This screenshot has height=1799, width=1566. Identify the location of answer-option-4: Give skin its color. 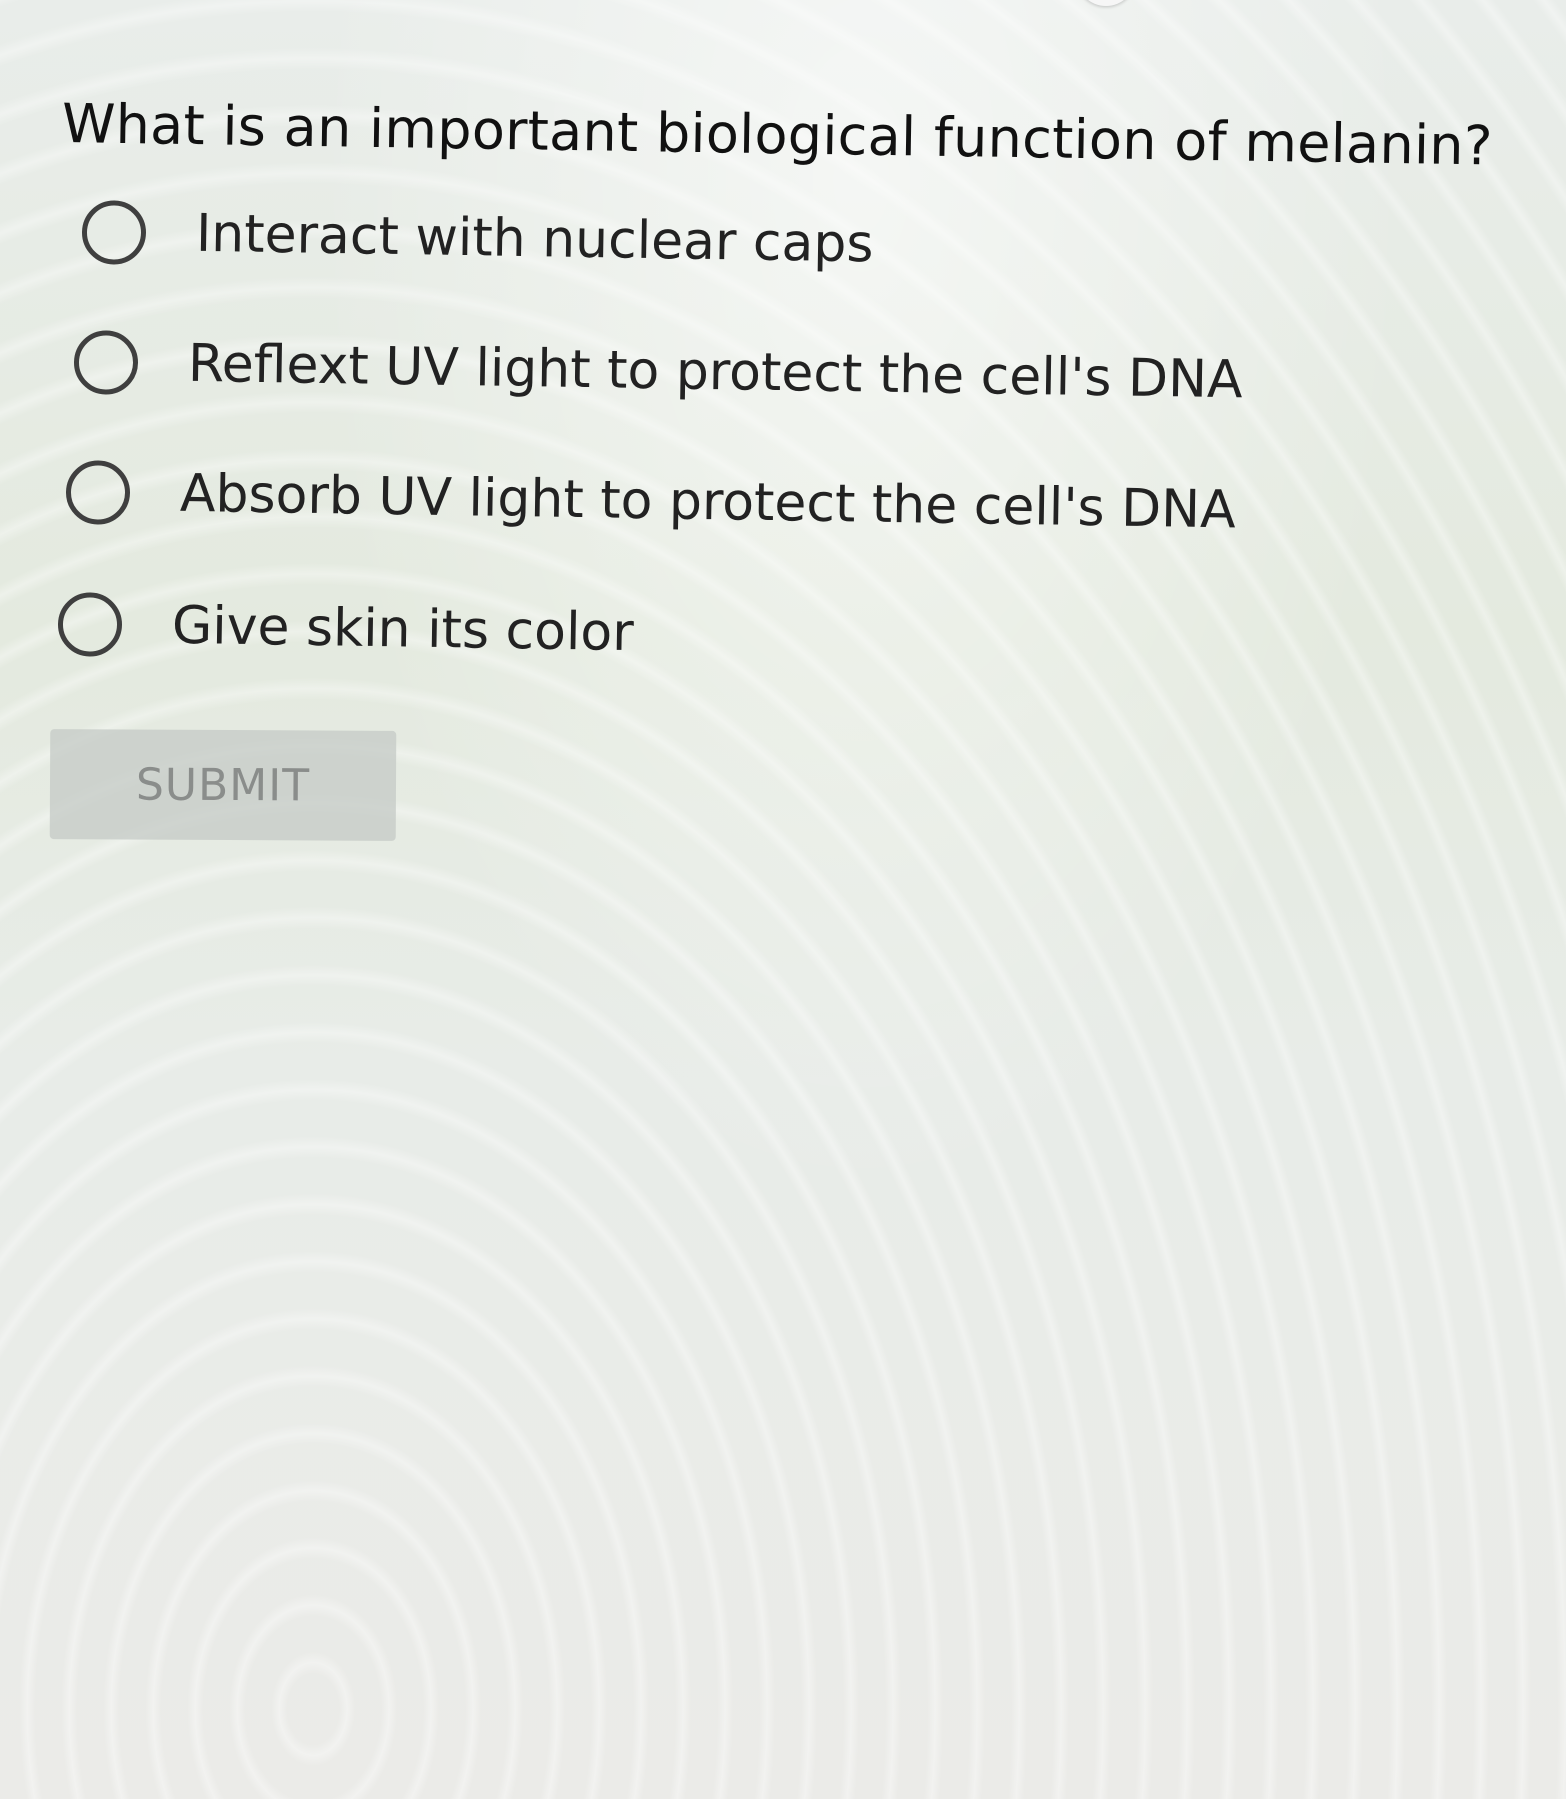
(345, 628).